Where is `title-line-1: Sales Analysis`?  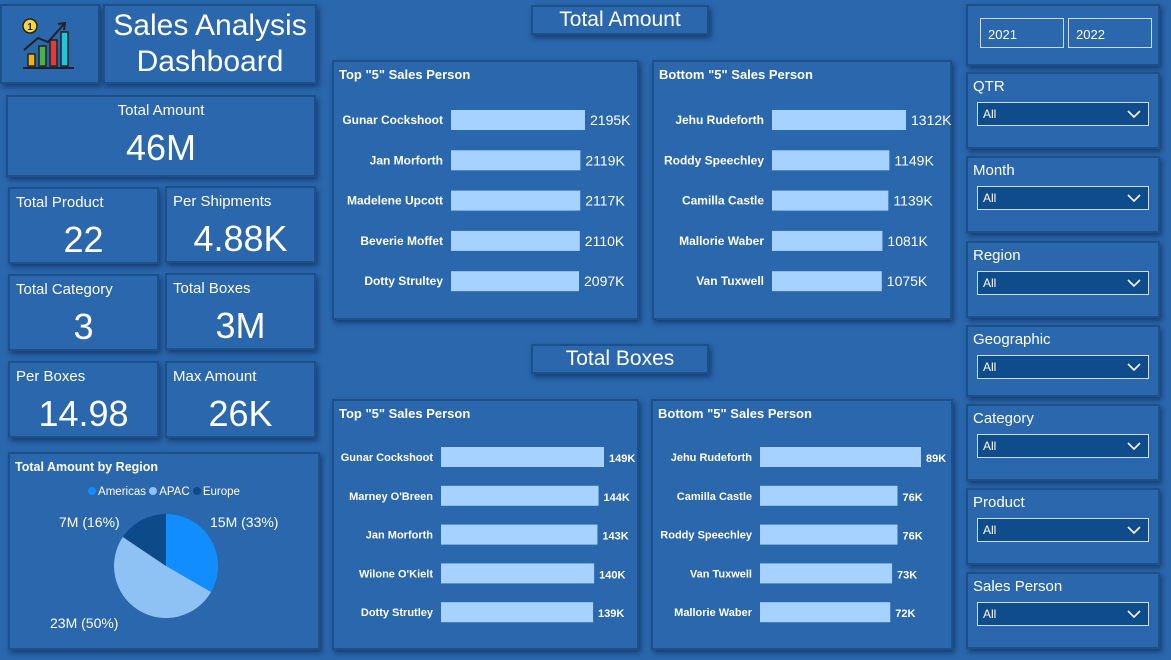
title-line-1: Sales Analysis is located at coordinates (210, 25).